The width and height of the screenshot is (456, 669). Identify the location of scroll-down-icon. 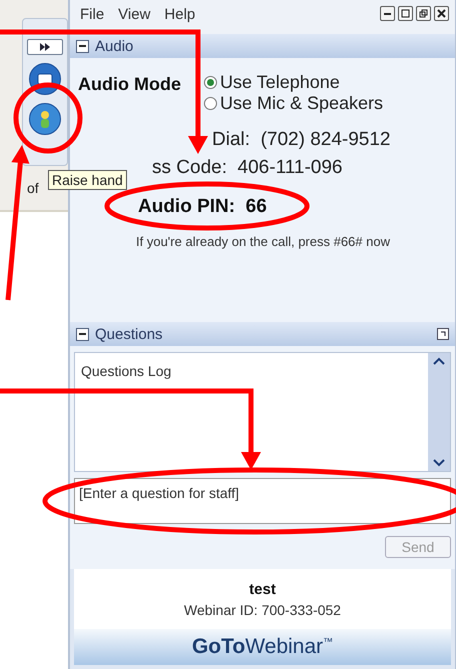
(439, 463).